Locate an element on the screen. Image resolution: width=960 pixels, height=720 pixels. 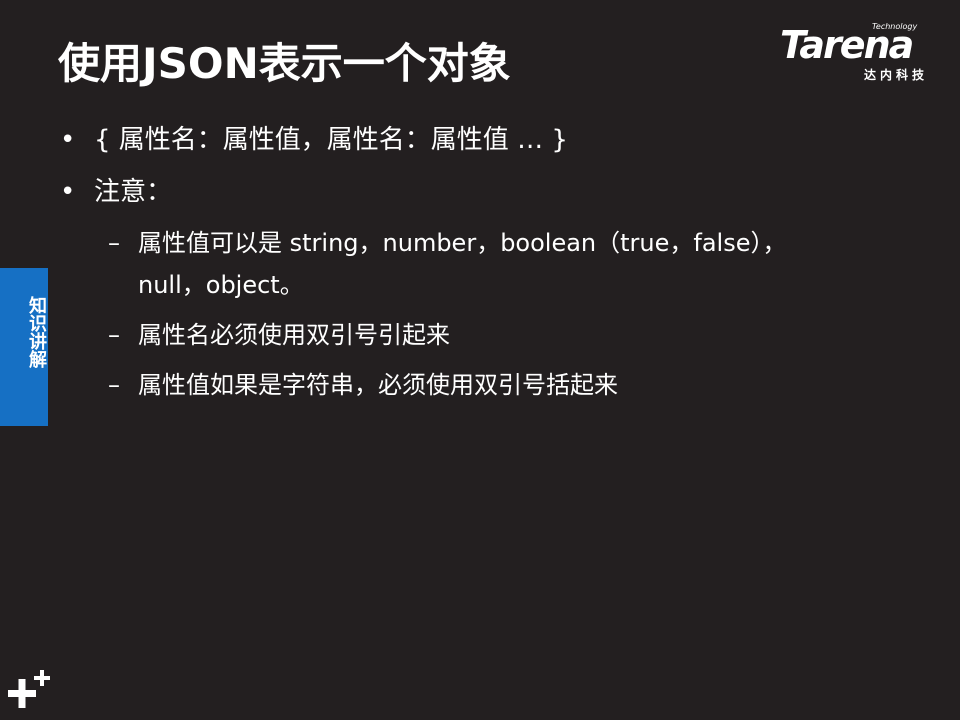
sub-bullet-item: – 属性名必须使用双引号引起来 is located at coordinates (488, 335).